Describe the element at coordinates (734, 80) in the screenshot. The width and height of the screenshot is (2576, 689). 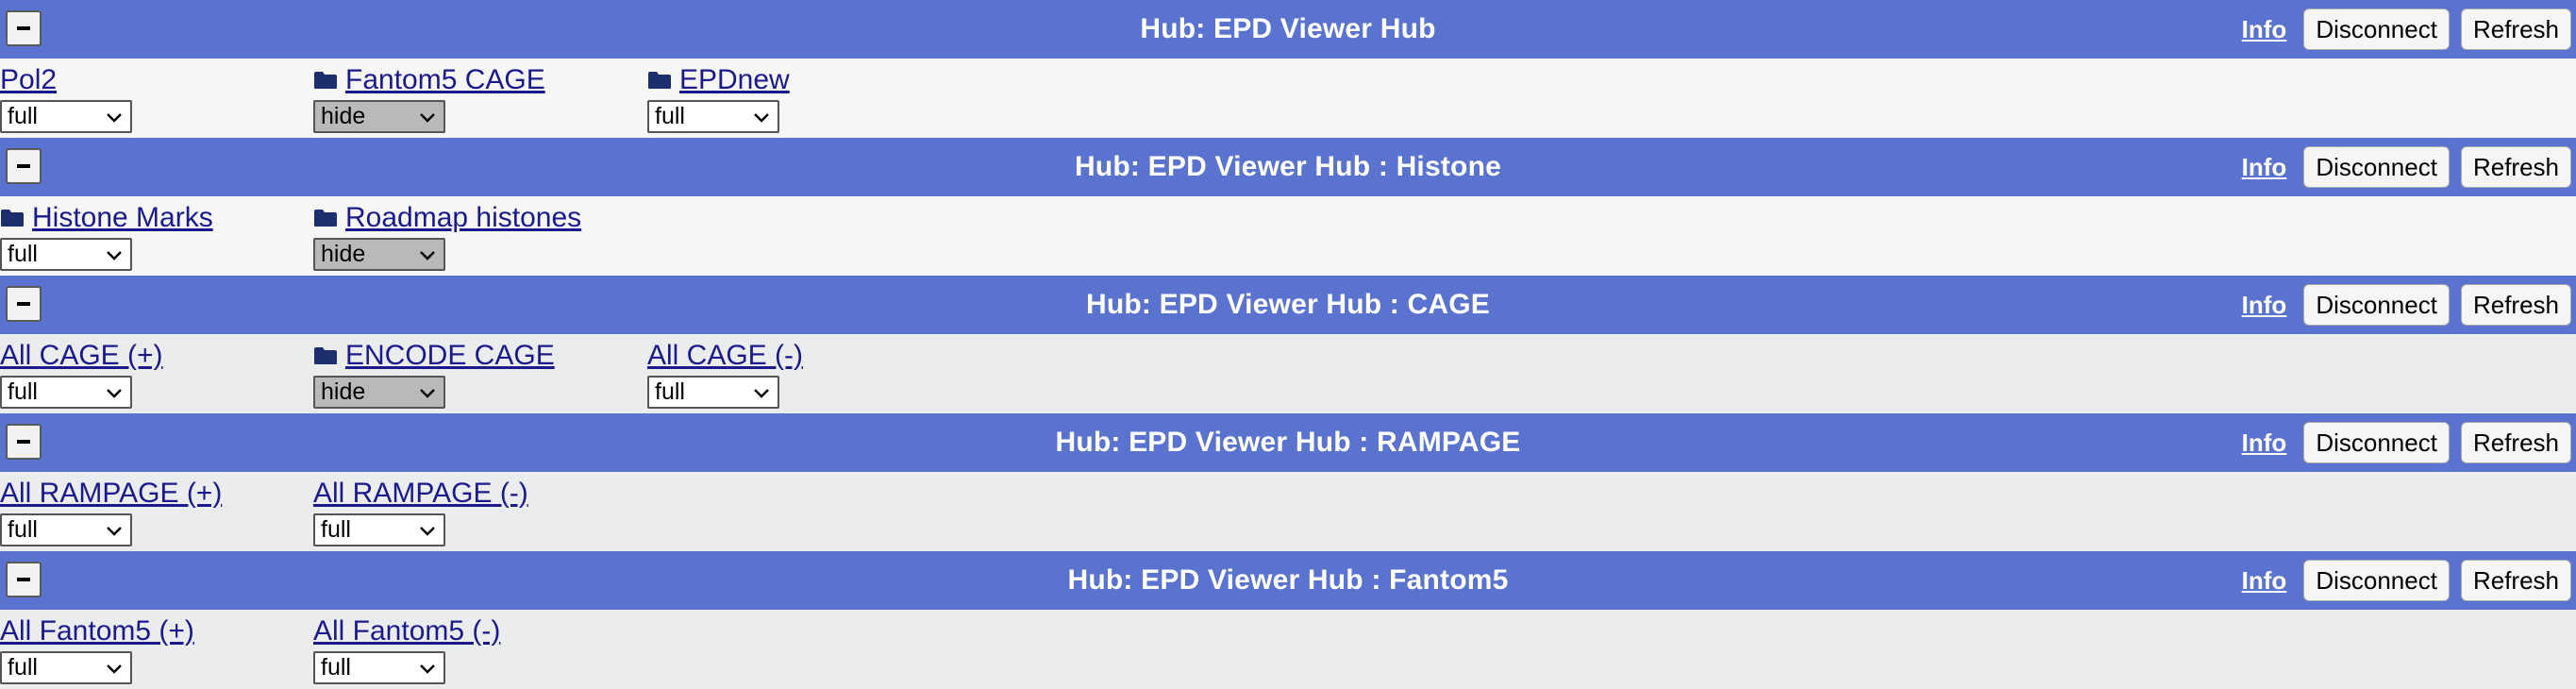
I see `track-link: EPDnew` at that location.